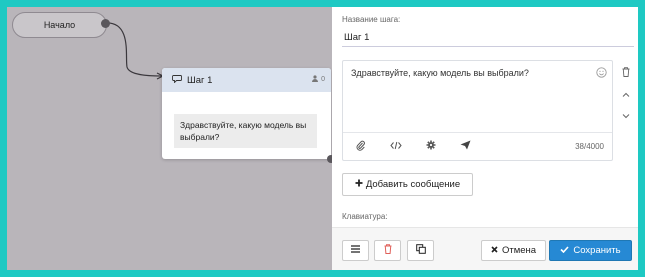  I want to click on step-card-header: Шаг 1 0, so click(246, 80).